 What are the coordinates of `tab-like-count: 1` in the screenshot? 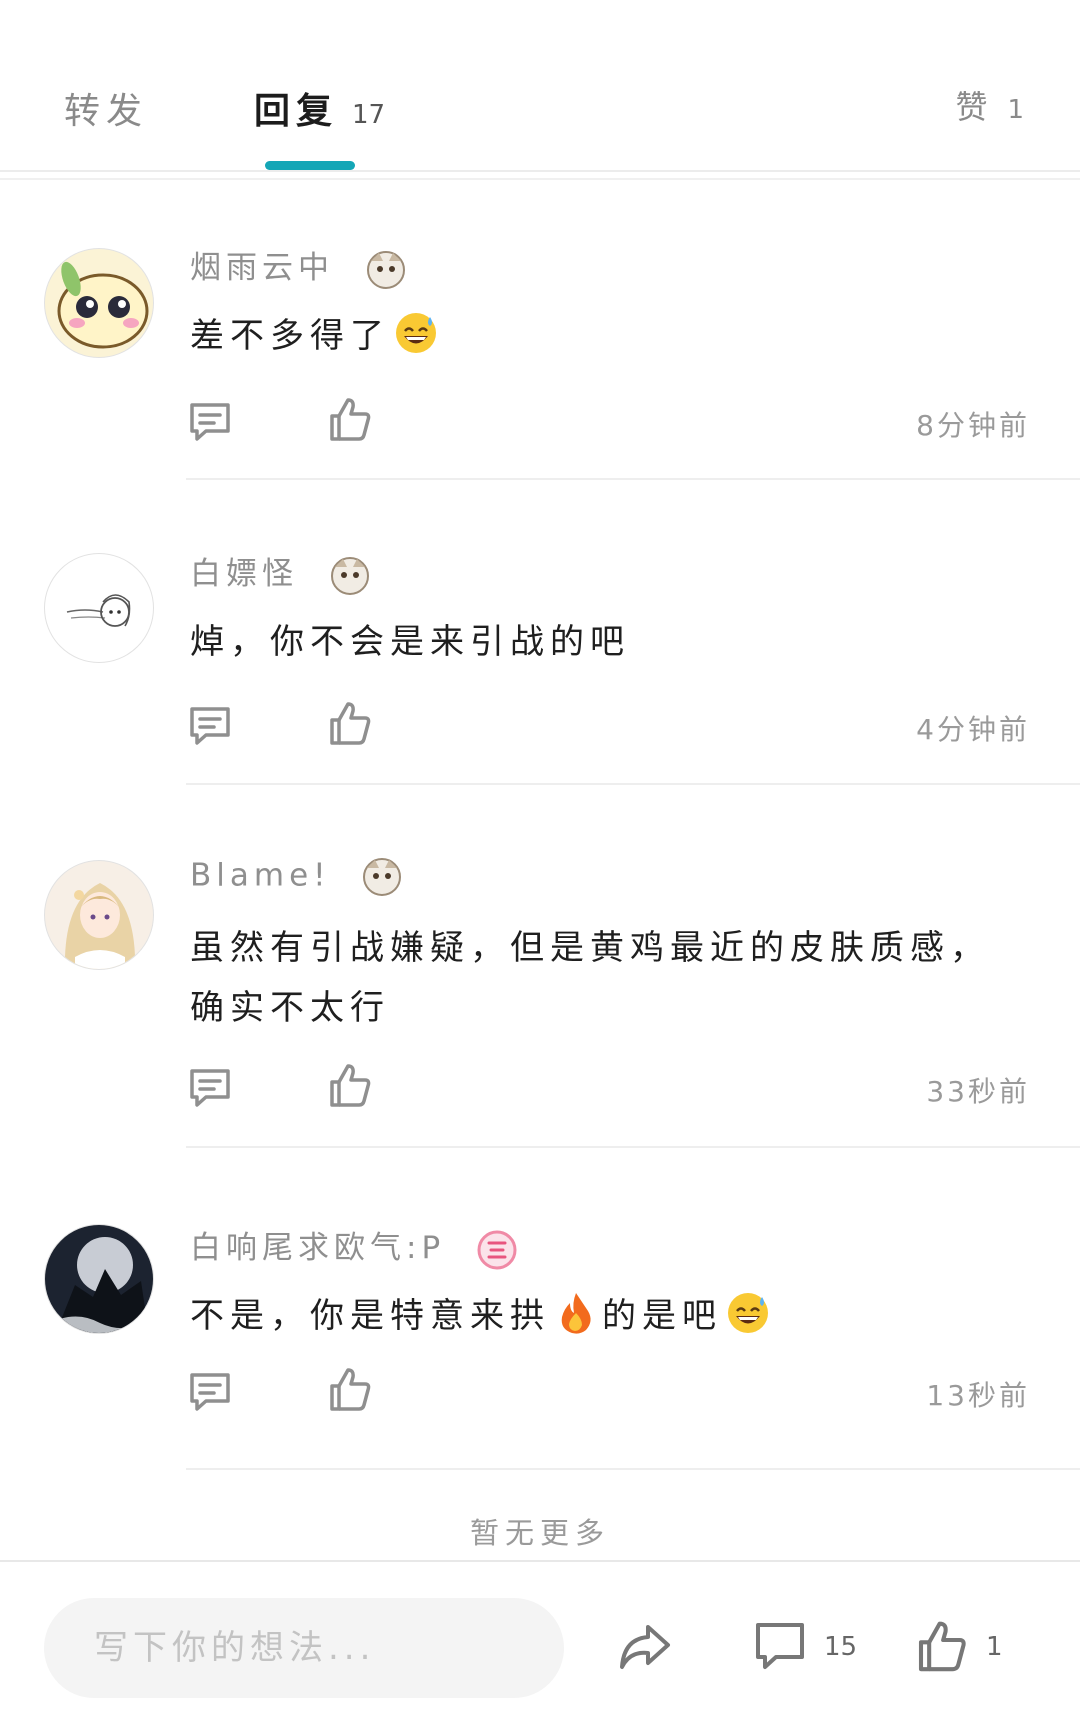 It's located at (1015, 110).